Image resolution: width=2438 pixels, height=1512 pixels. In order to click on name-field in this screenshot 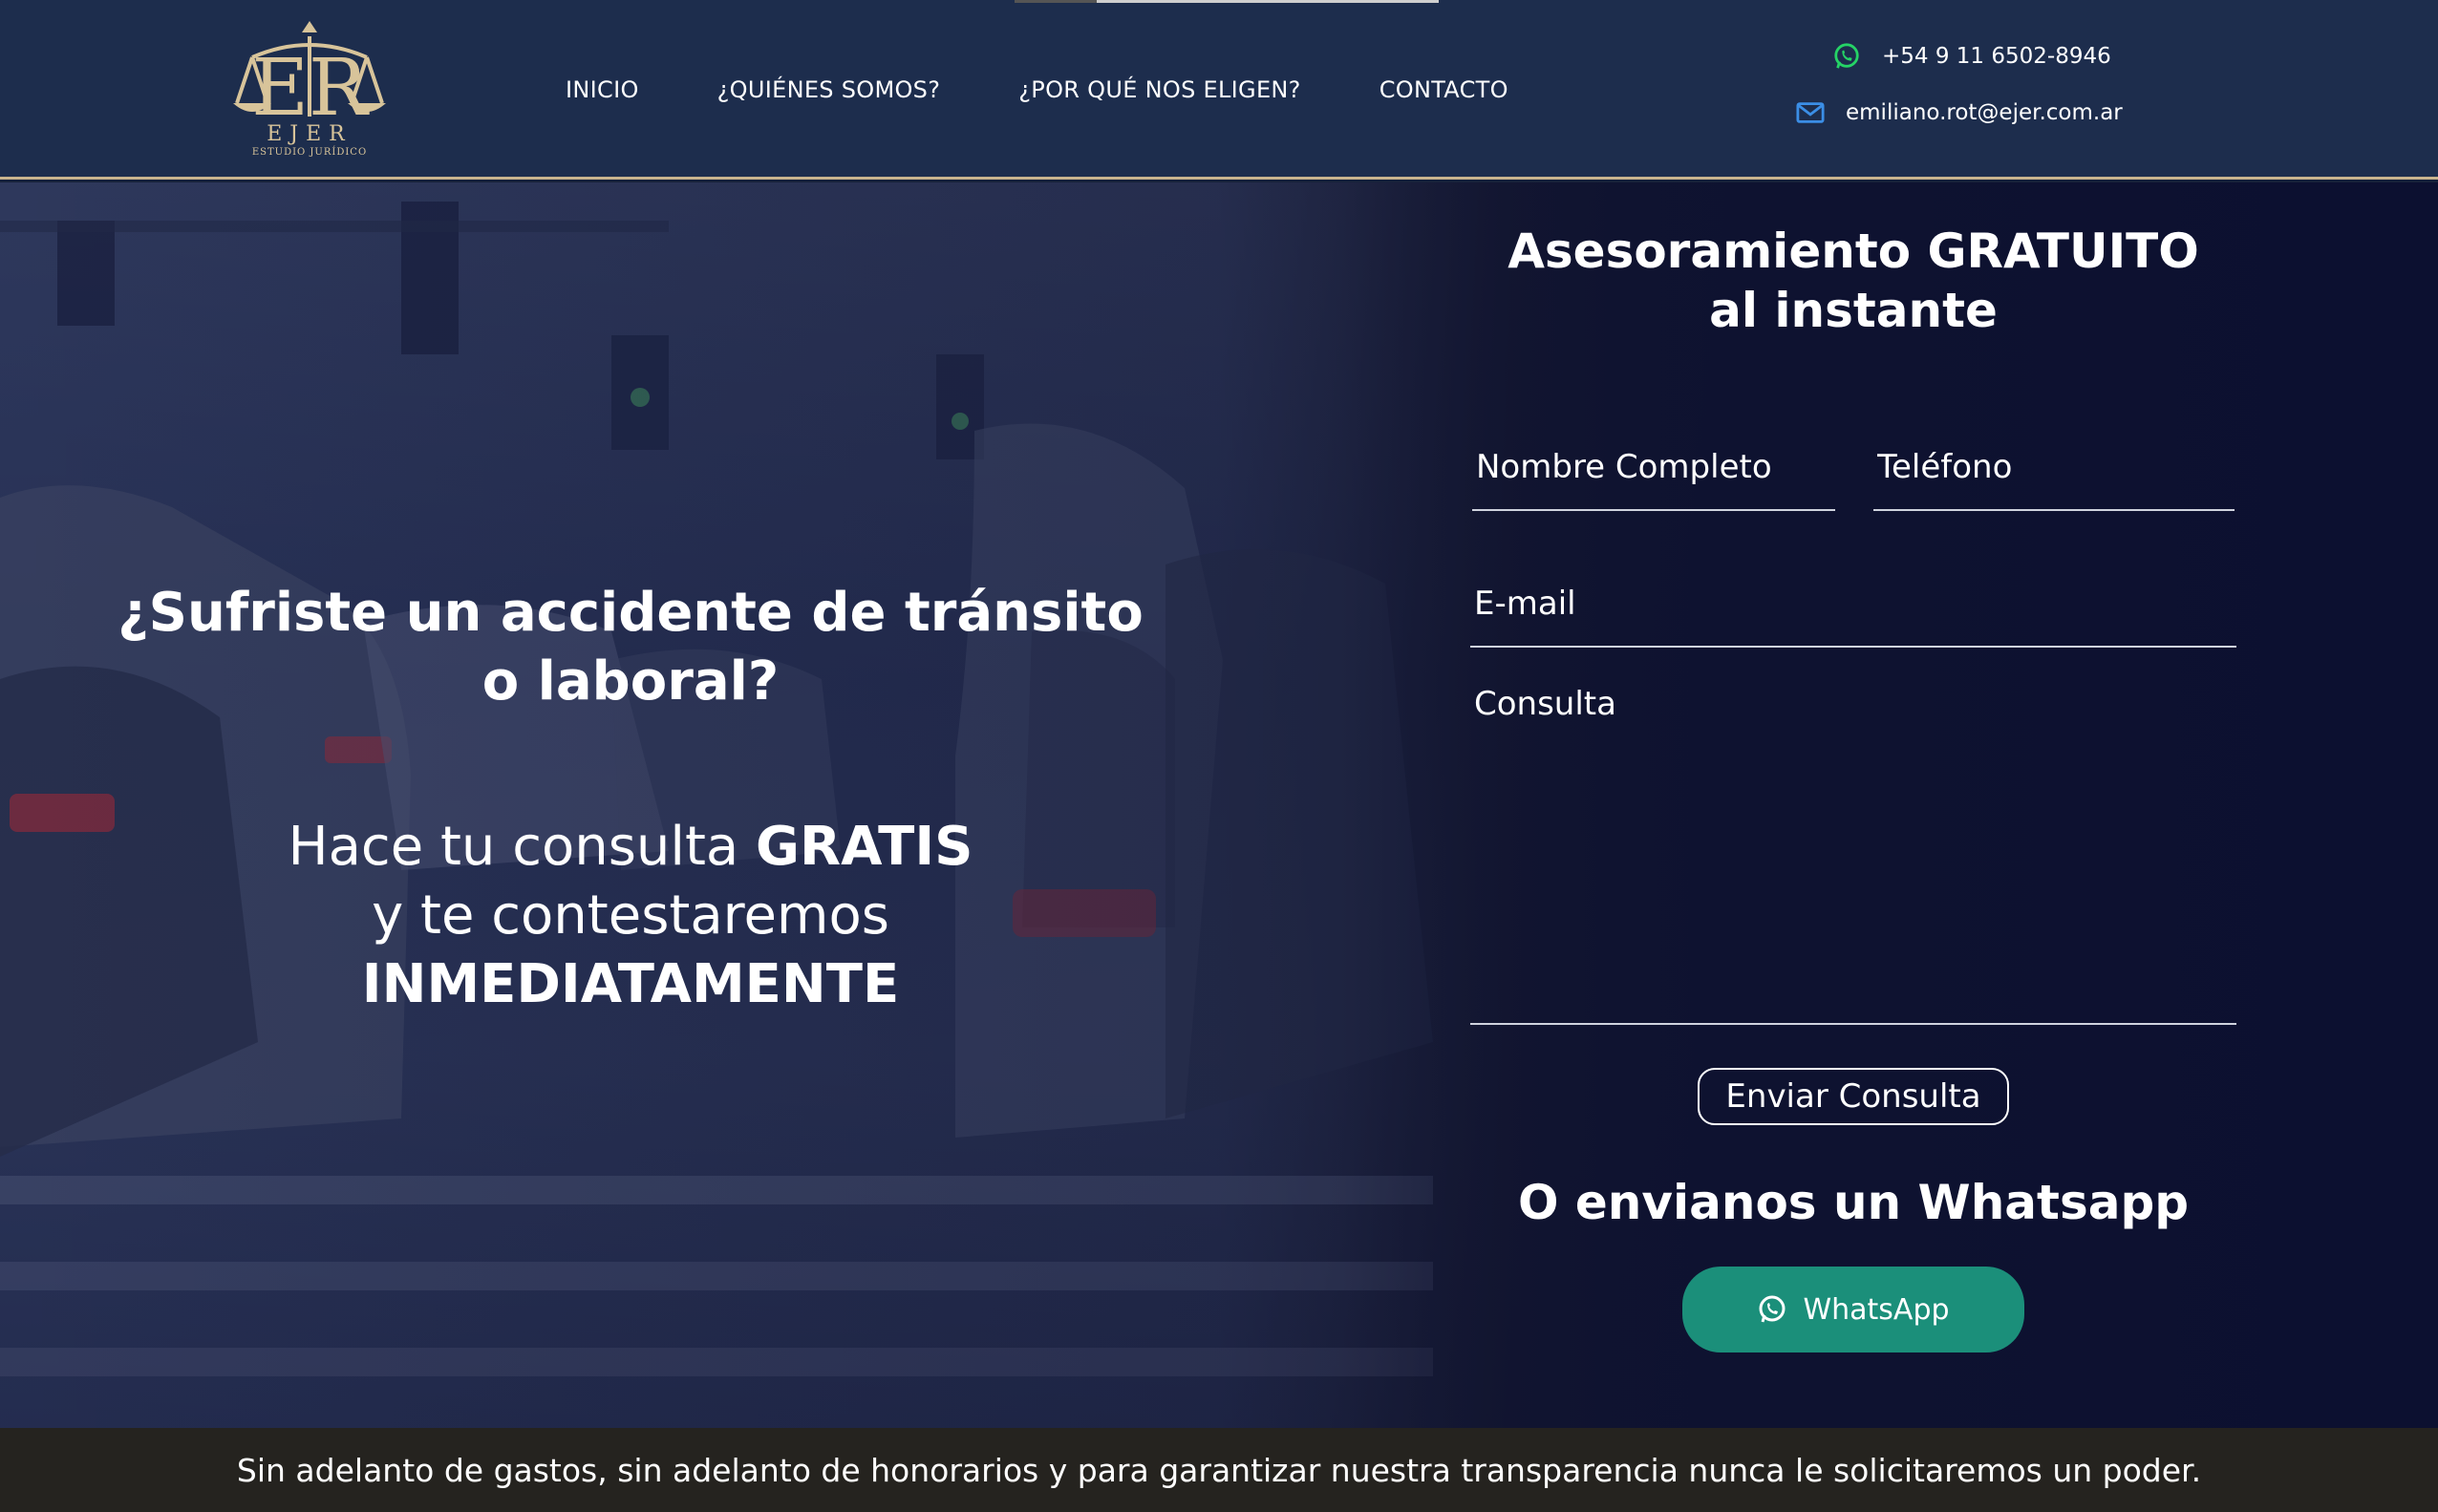, I will do `click(1654, 468)`.